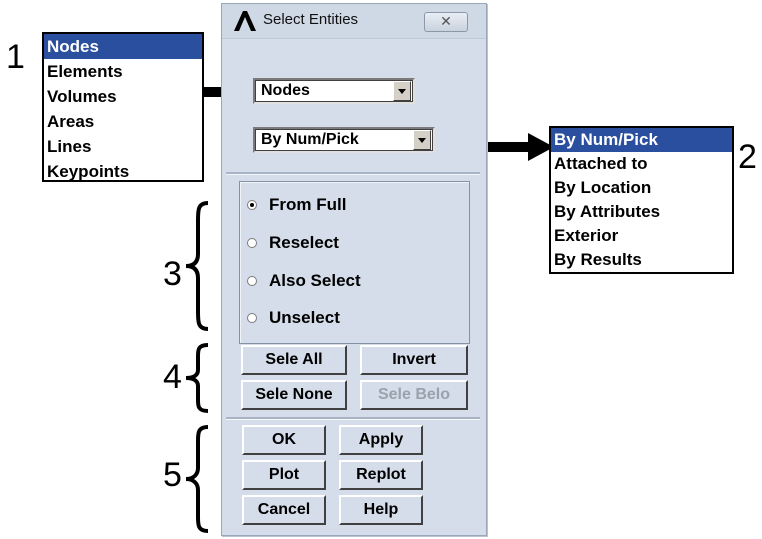 This screenshot has height=539, width=762. What do you see at coordinates (304, 317) in the screenshot?
I see `radio-label: Unselect` at bounding box center [304, 317].